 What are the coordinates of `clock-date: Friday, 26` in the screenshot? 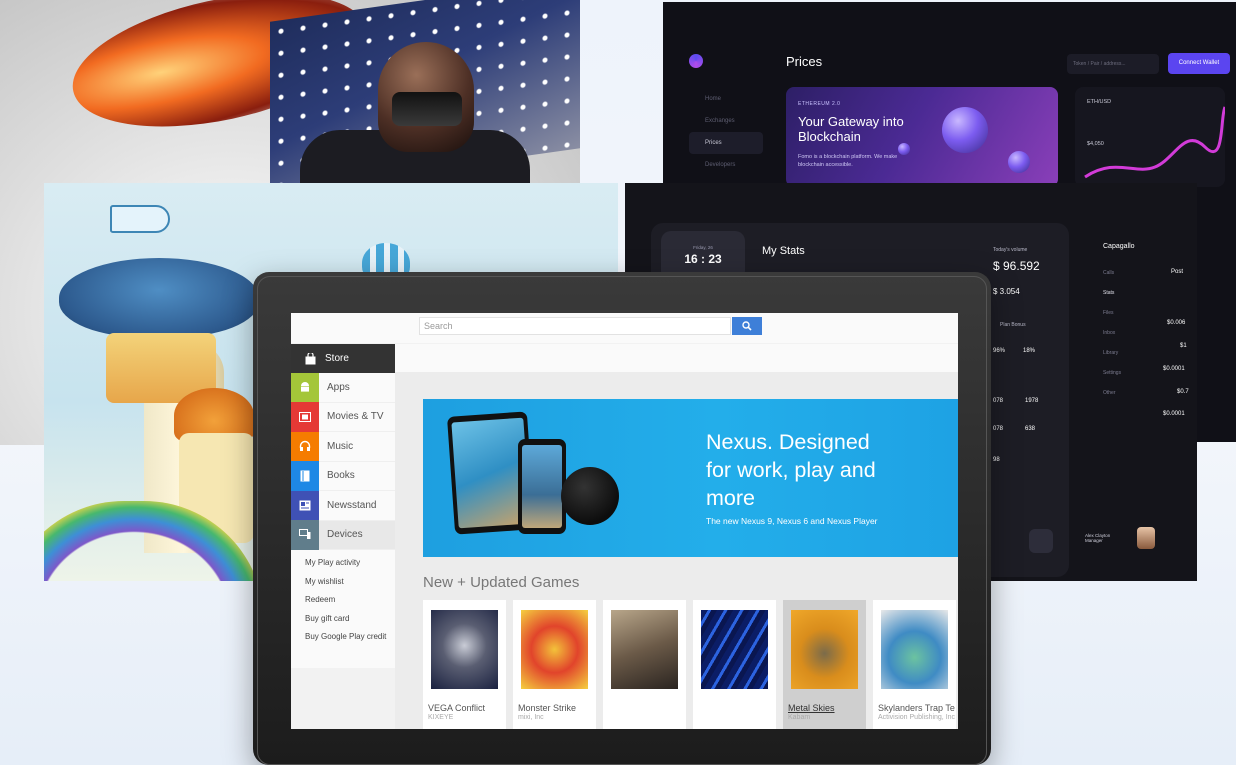 It's located at (703, 247).